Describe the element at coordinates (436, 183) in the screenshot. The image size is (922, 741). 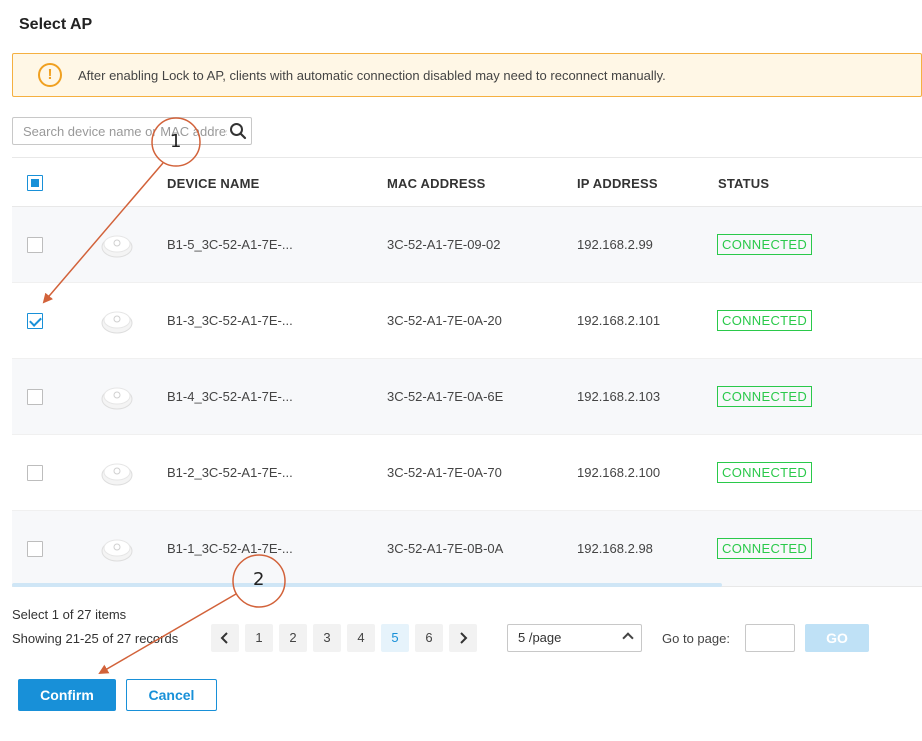
I see `column-header-mac-address: MAC ADDRESS` at that location.